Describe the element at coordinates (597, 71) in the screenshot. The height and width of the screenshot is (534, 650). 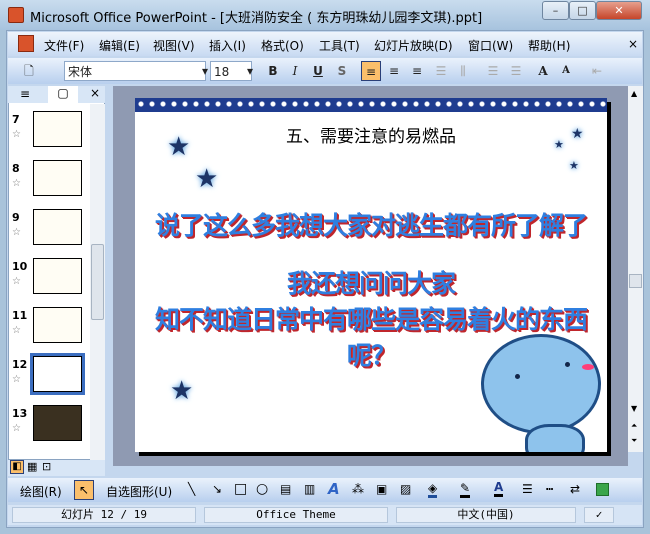
I see `decrease-indent-icon: ⇤` at that location.